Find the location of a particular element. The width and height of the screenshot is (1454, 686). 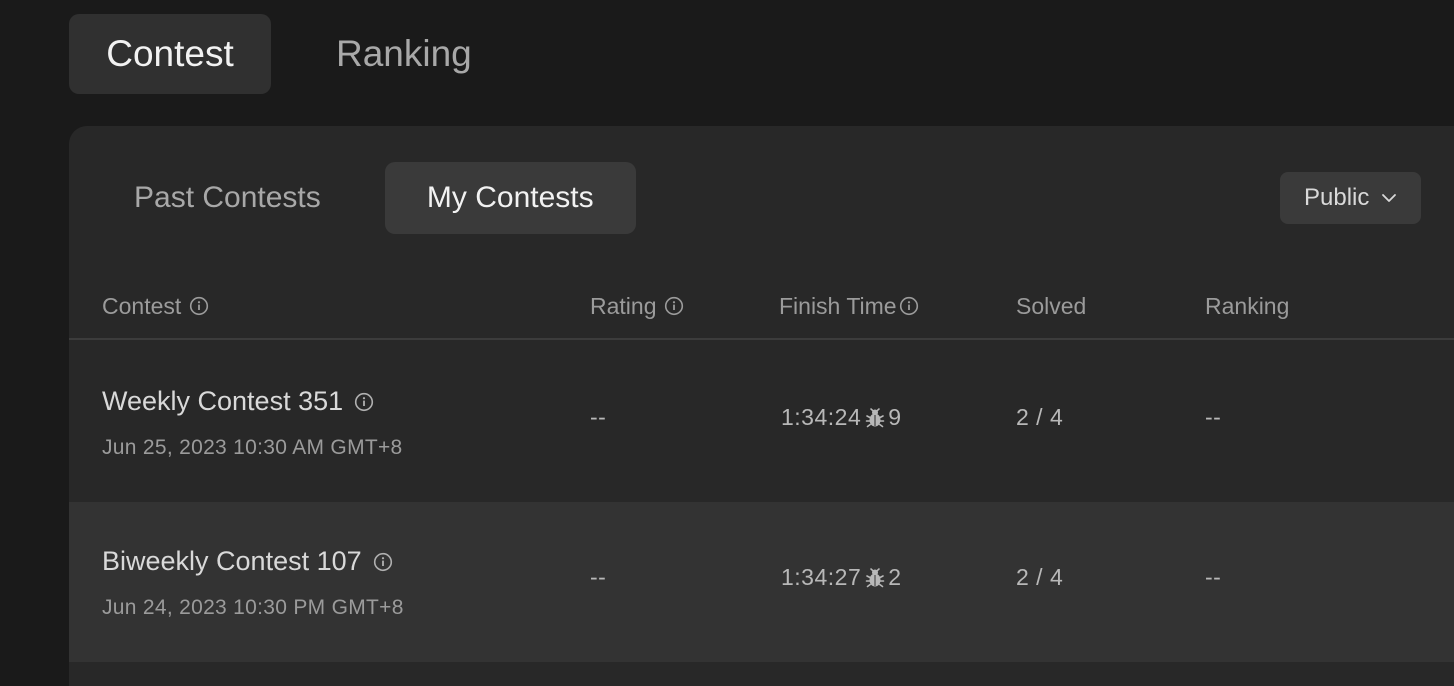

visibility-selected-value: Public is located at coordinates (1337, 197).